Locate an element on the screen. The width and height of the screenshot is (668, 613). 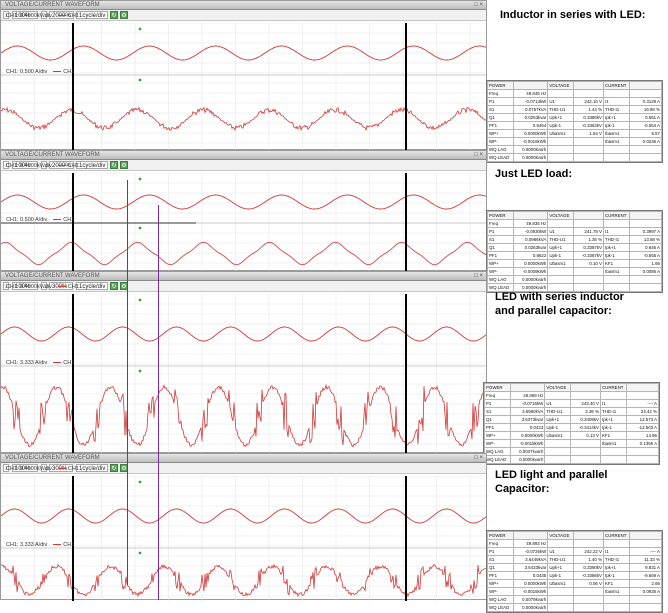
meter-value: -0.3363kV is located at coordinates (588, 125).